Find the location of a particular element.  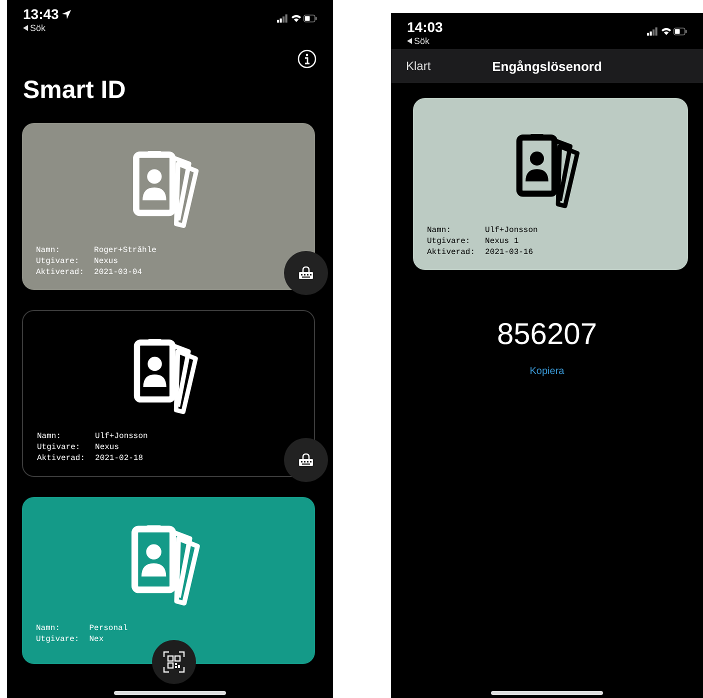

field-value: Roger+Stråhle is located at coordinates (125, 250).